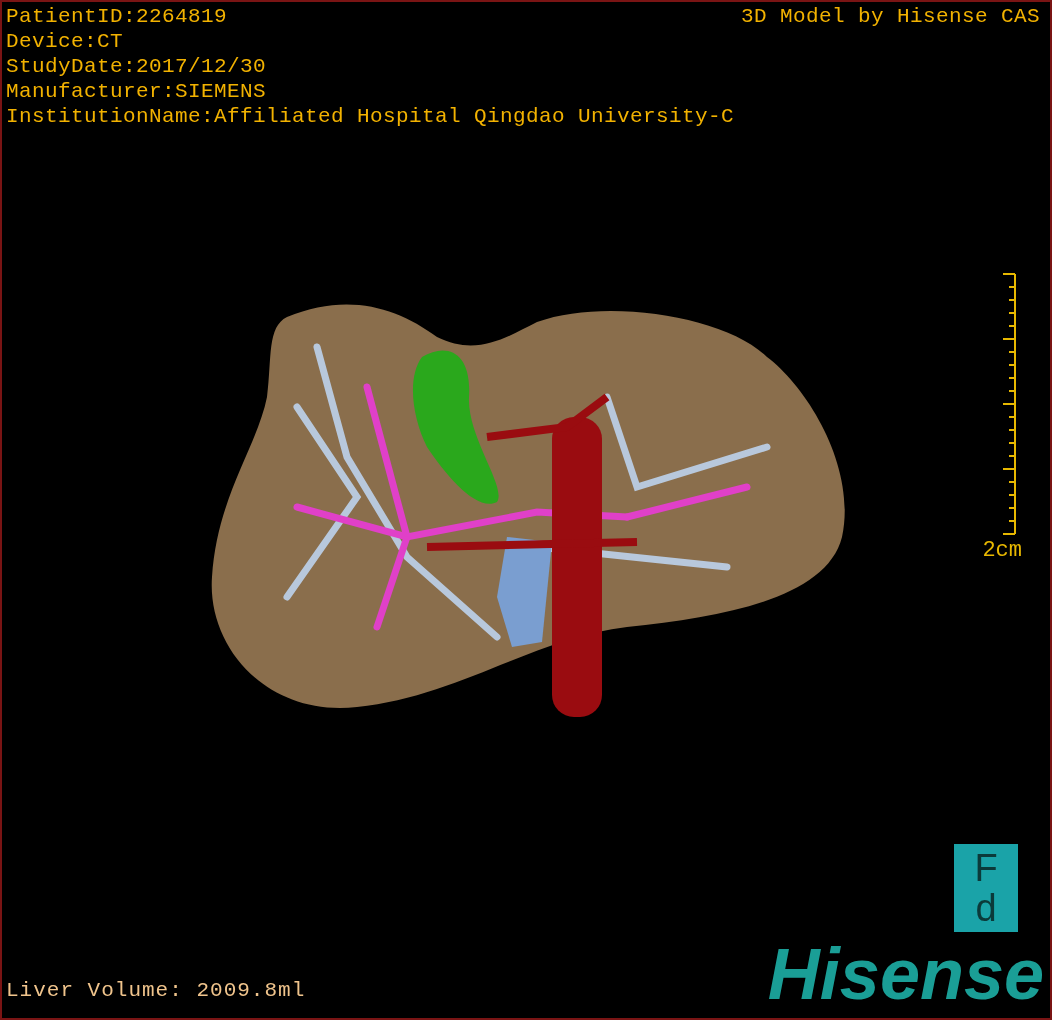 This screenshot has width=1052, height=1020. Describe the element at coordinates (137, 91) in the screenshot. I see `info-text: Manufacturer:SIEMENS` at that location.